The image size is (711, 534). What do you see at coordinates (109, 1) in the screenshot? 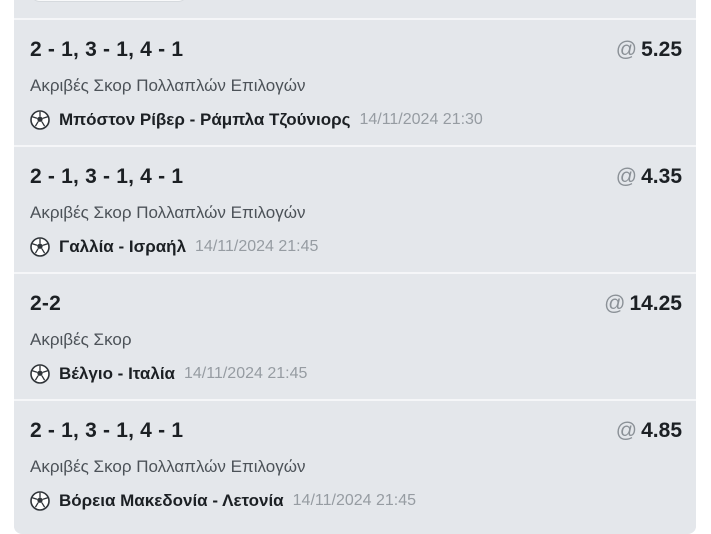
I see `top-control` at bounding box center [109, 1].